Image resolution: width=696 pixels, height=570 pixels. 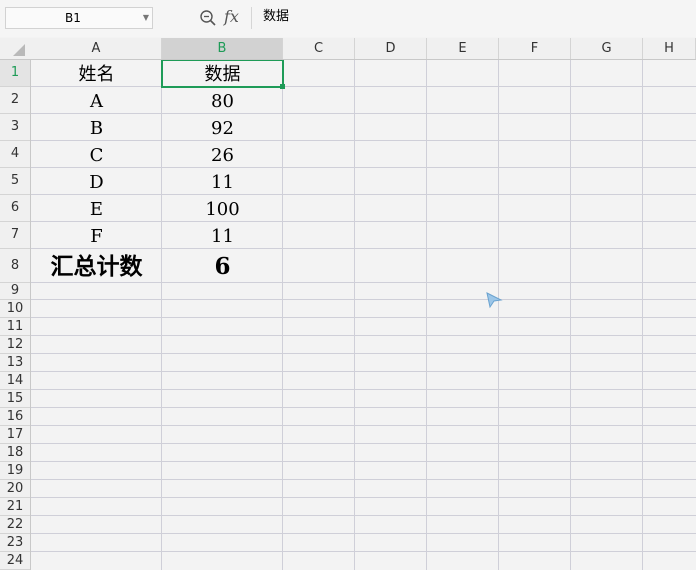 What do you see at coordinates (96, 100) in the screenshot?
I see `cell-a2: A` at bounding box center [96, 100].